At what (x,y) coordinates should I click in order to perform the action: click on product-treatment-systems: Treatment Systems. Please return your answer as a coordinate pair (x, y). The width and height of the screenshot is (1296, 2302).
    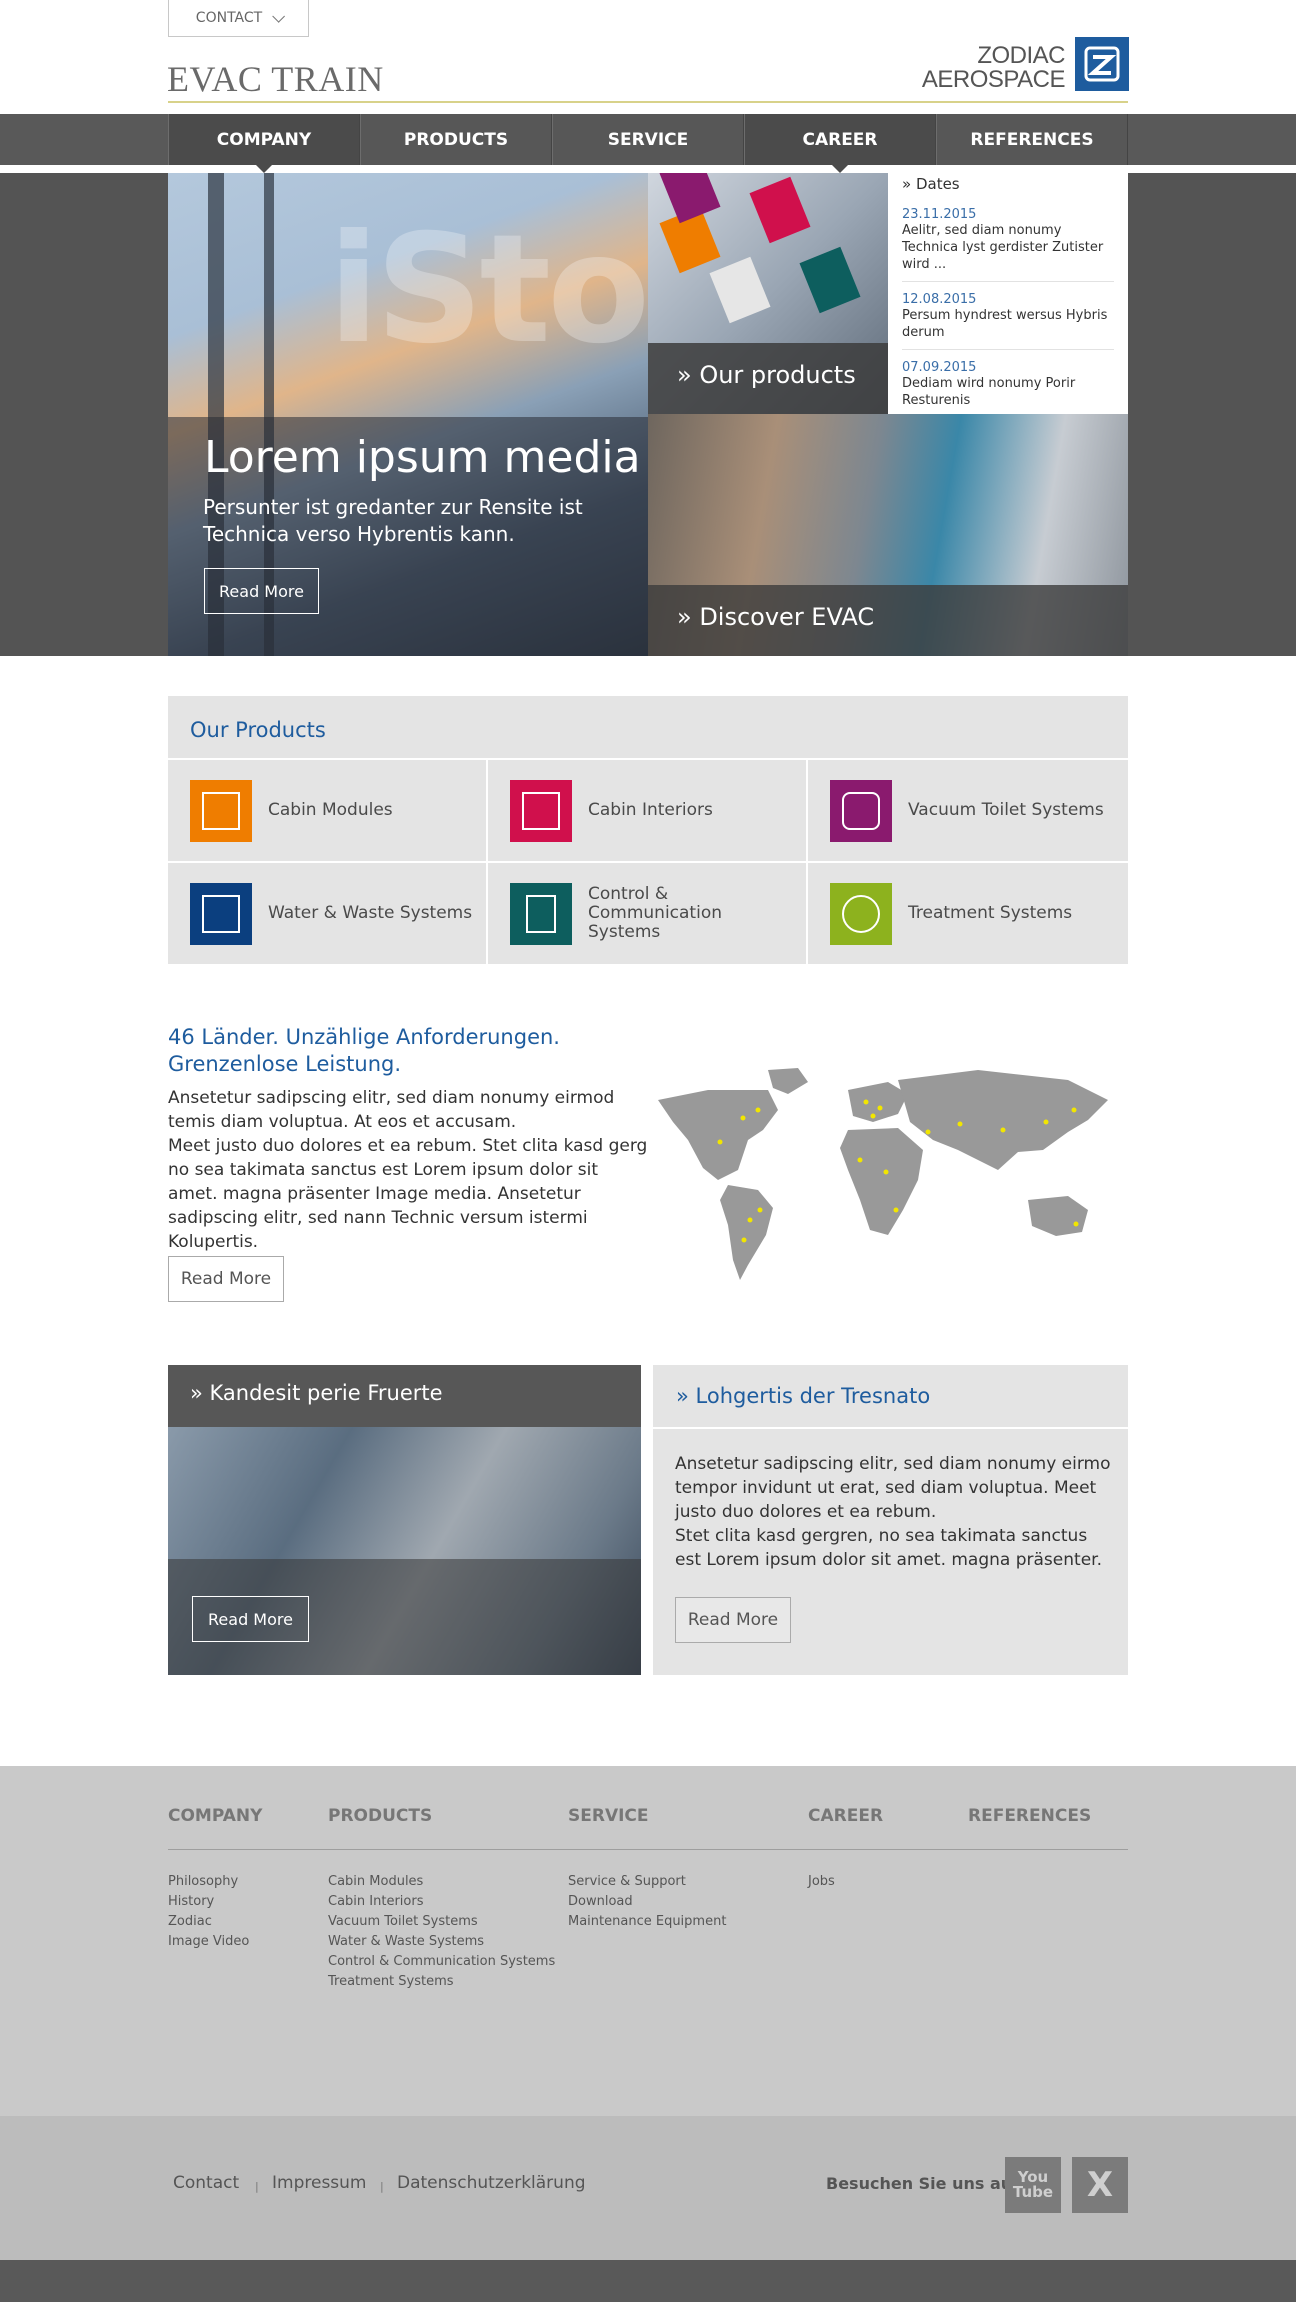
    Looking at the image, I should click on (968, 912).